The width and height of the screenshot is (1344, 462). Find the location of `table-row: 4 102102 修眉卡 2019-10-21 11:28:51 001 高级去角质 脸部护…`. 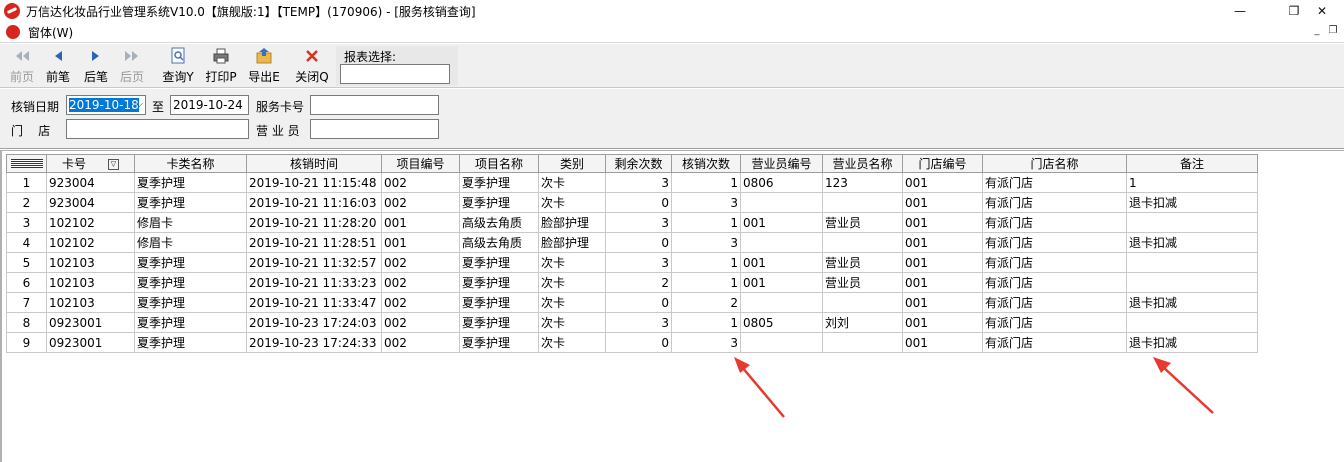

table-row: 4 102102 修眉卡 2019-10-21 11:28:51 001 高级去角质 脸部护… is located at coordinates (632, 242).